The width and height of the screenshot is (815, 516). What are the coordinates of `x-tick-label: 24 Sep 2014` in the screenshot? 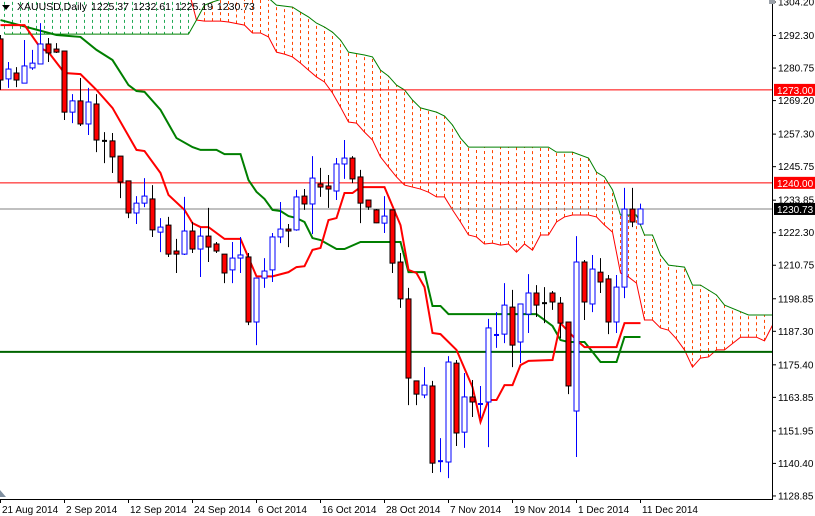 It's located at (222, 510).